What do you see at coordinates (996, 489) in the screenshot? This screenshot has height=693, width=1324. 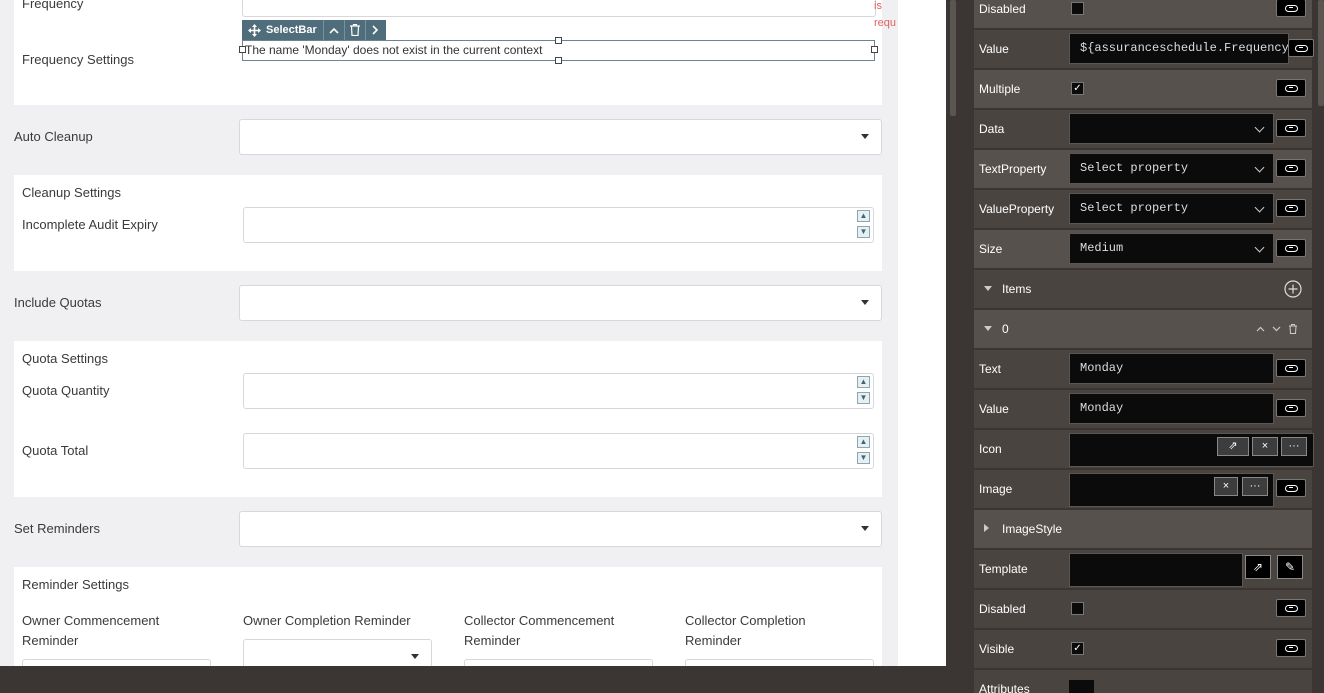 I see `prop-label: Image` at bounding box center [996, 489].